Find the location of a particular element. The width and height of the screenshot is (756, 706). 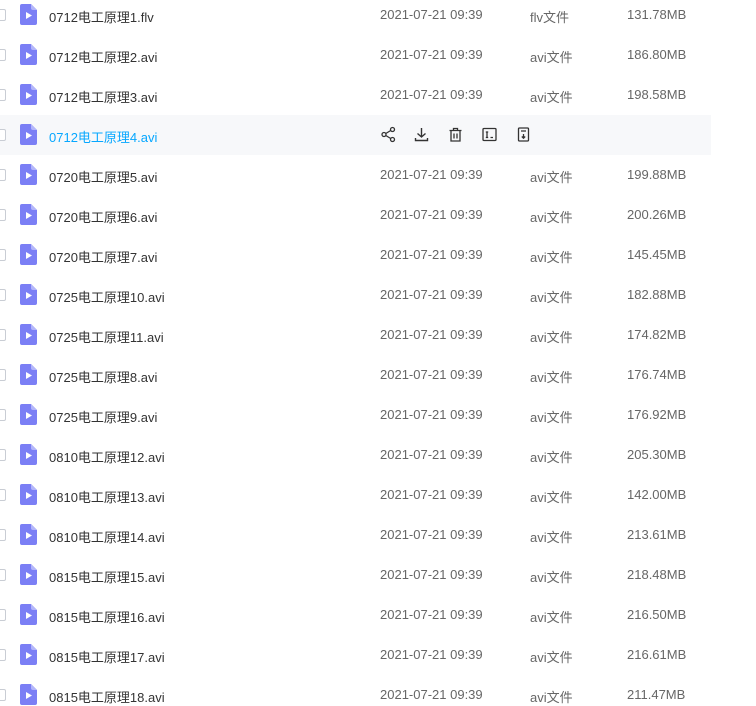

file-name: 0720电工原理5.avi is located at coordinates (103, 176).